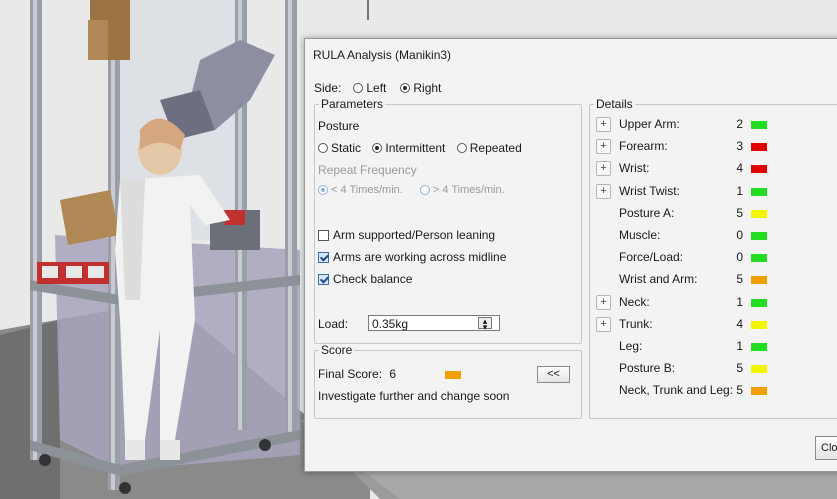  What do you see at coordinates (377, 148) in the screenshot?
I see `posture-intermittent-radio` at bounding box center [377, 148].